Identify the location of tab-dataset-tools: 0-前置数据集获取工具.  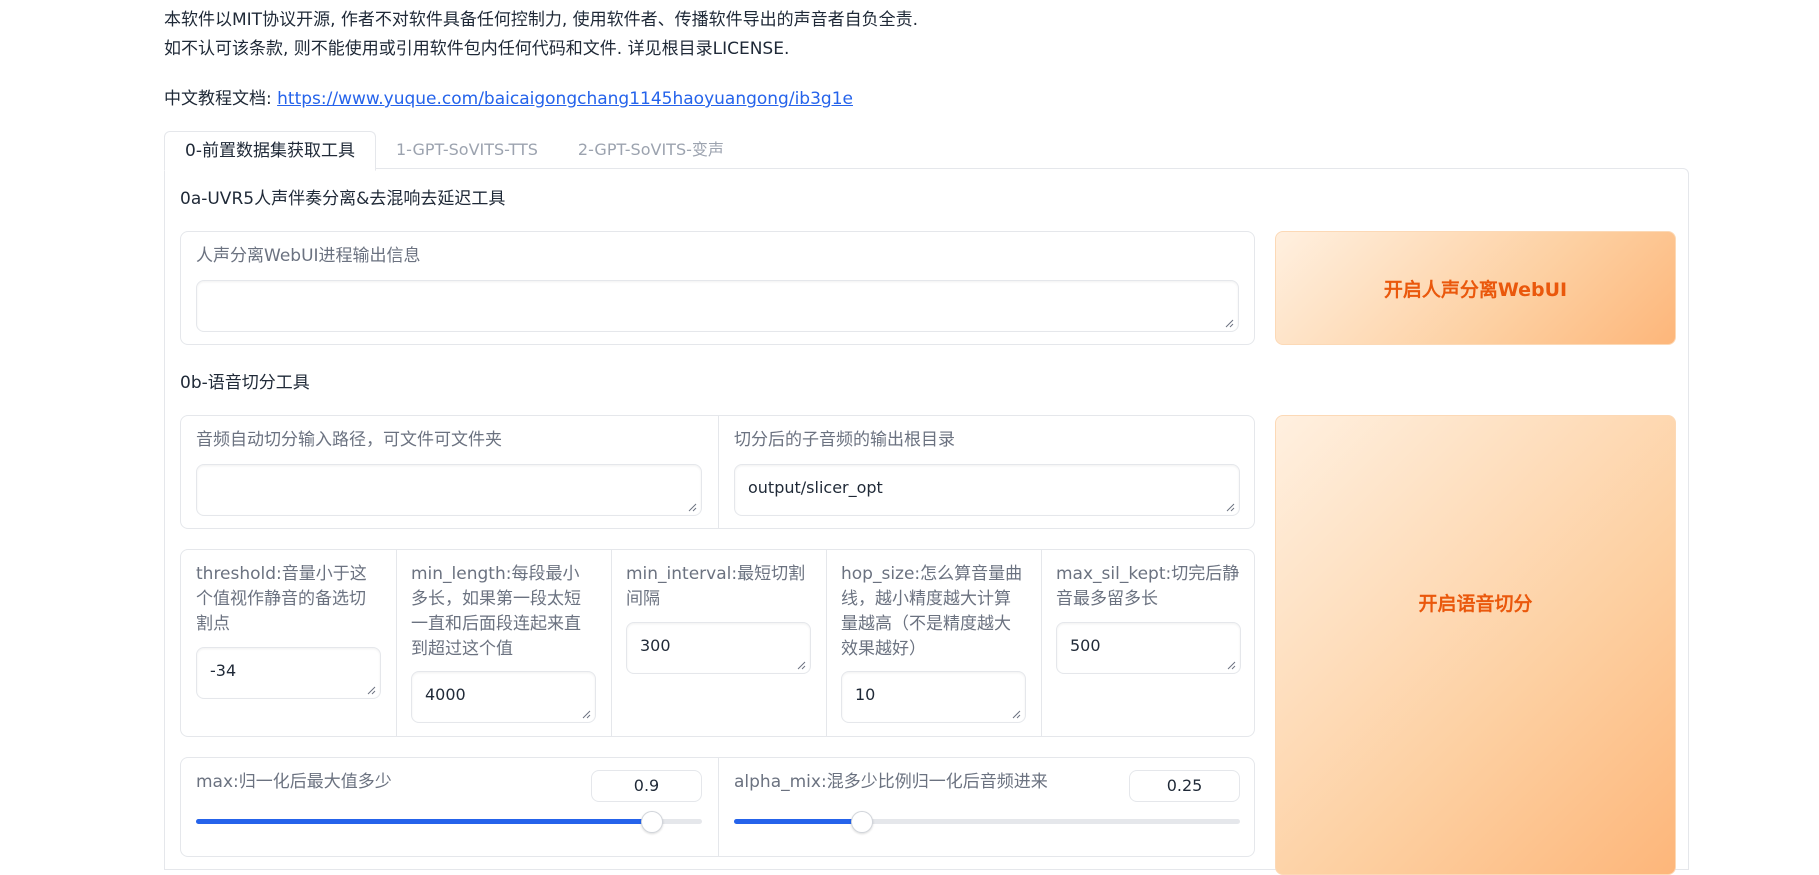
(270, 151).